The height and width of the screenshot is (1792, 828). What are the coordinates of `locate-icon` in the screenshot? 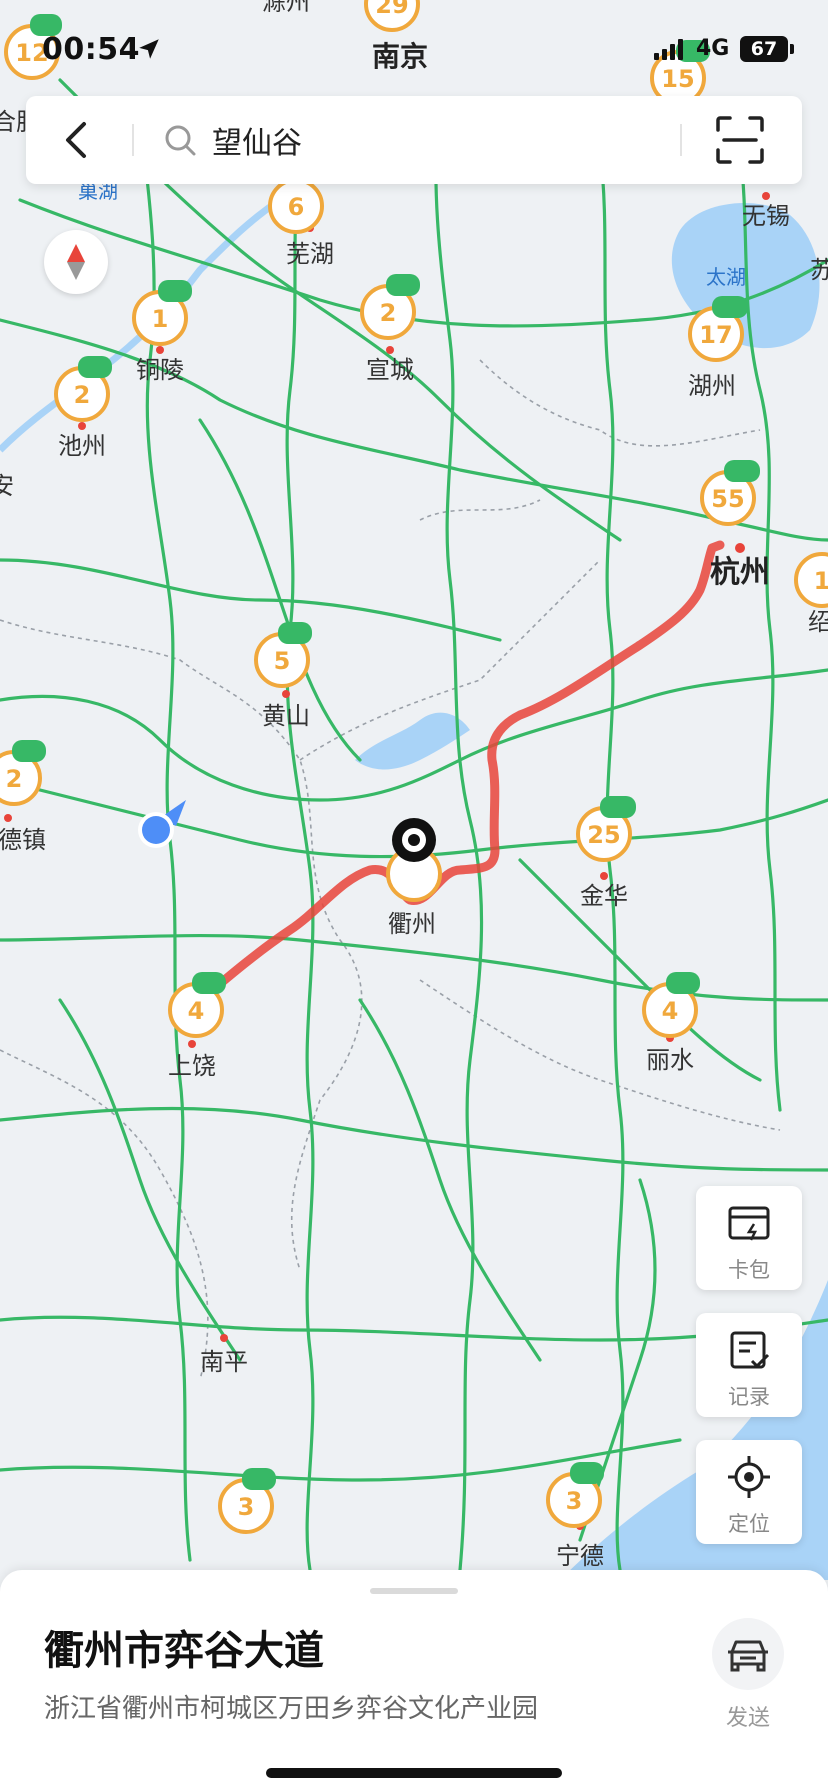 It's located at (749, 1477).